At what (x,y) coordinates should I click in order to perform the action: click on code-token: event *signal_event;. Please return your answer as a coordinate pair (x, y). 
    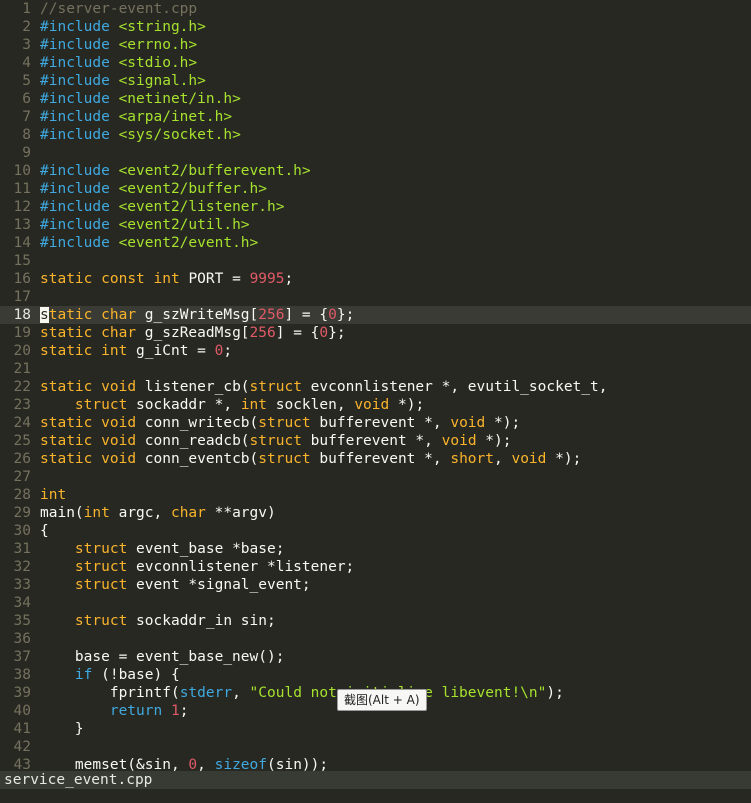
    Looking at the image, I should click on (219, 585).